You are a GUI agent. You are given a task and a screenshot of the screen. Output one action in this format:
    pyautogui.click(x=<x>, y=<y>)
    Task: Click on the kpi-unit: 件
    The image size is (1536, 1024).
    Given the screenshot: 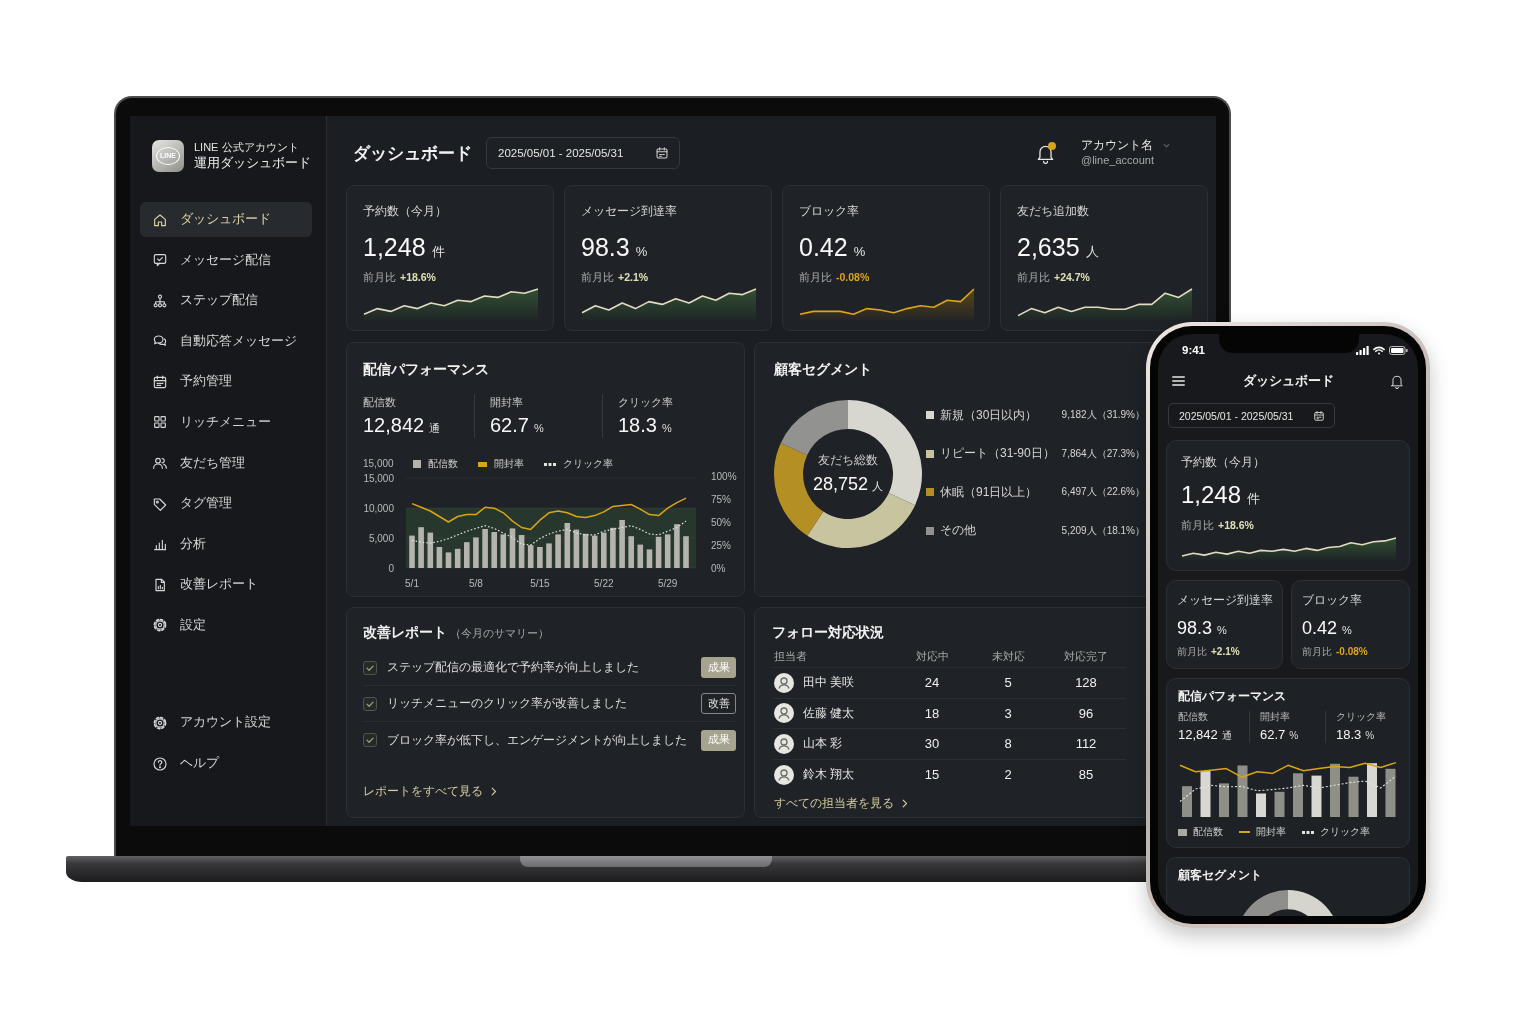 What is the action you would take?
    pyautogui.click(x=438, y=252)
    